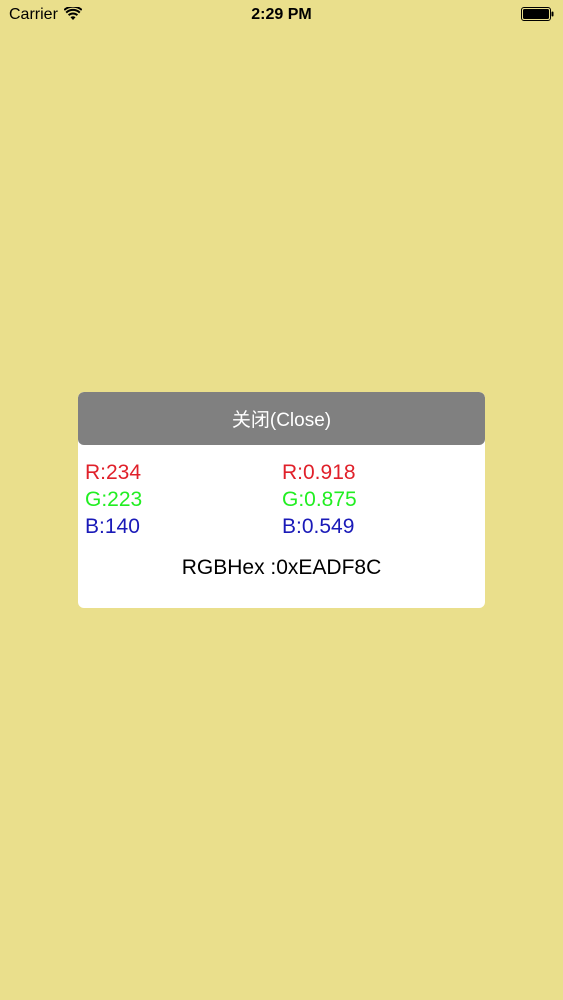  What do you see at coordinates (319, 472) in the screenshot?
I see `red-fraction-value: R:0.918` at bounding box center [319, 472].